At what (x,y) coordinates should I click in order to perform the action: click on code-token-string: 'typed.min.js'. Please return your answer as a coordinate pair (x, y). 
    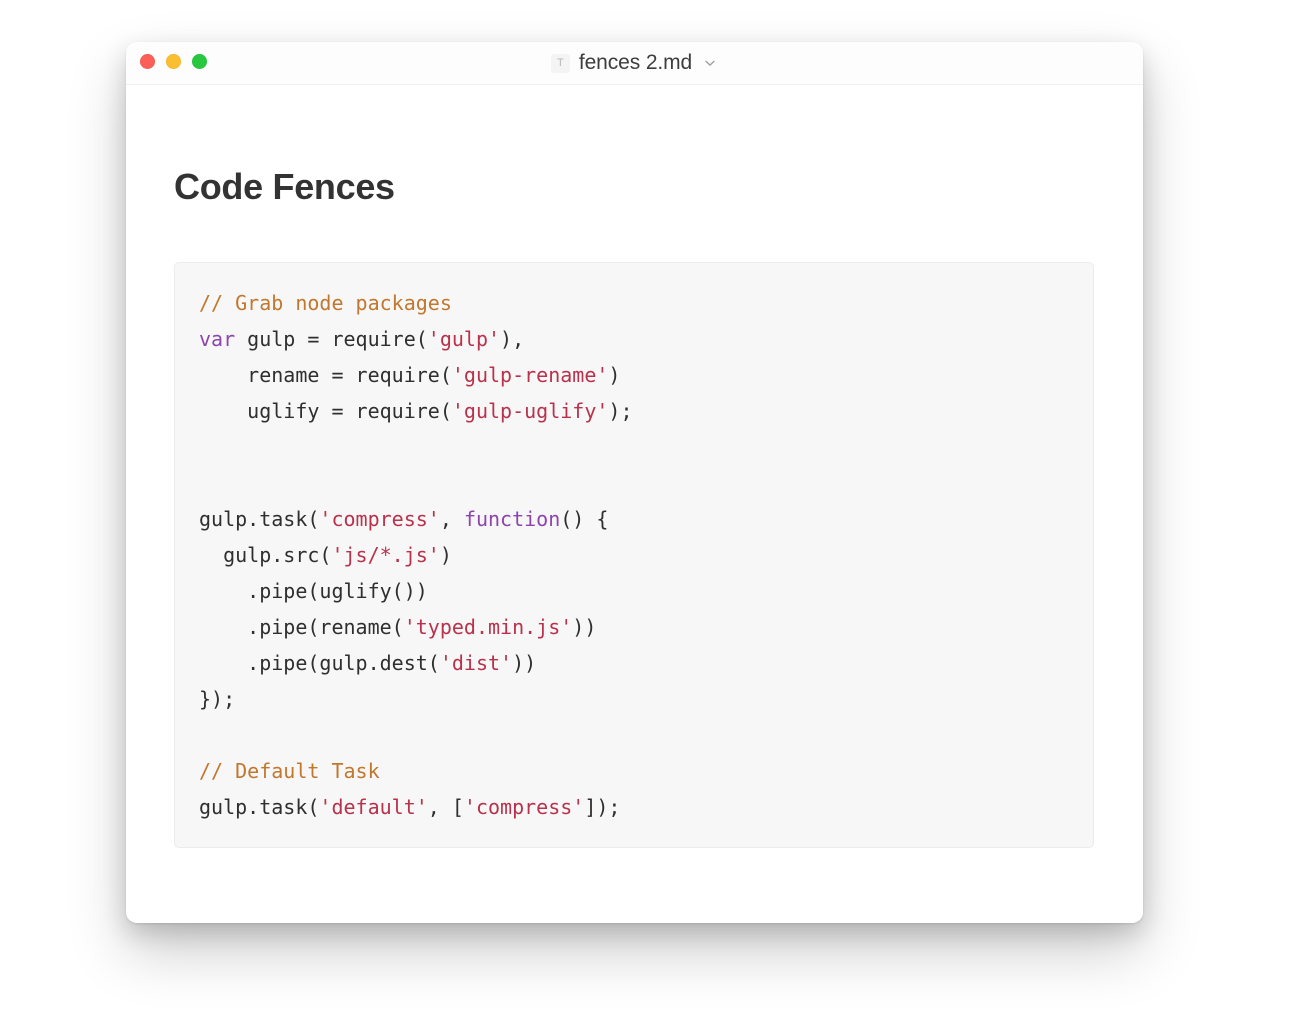
    Looking at the image, I should click on (488, 627).